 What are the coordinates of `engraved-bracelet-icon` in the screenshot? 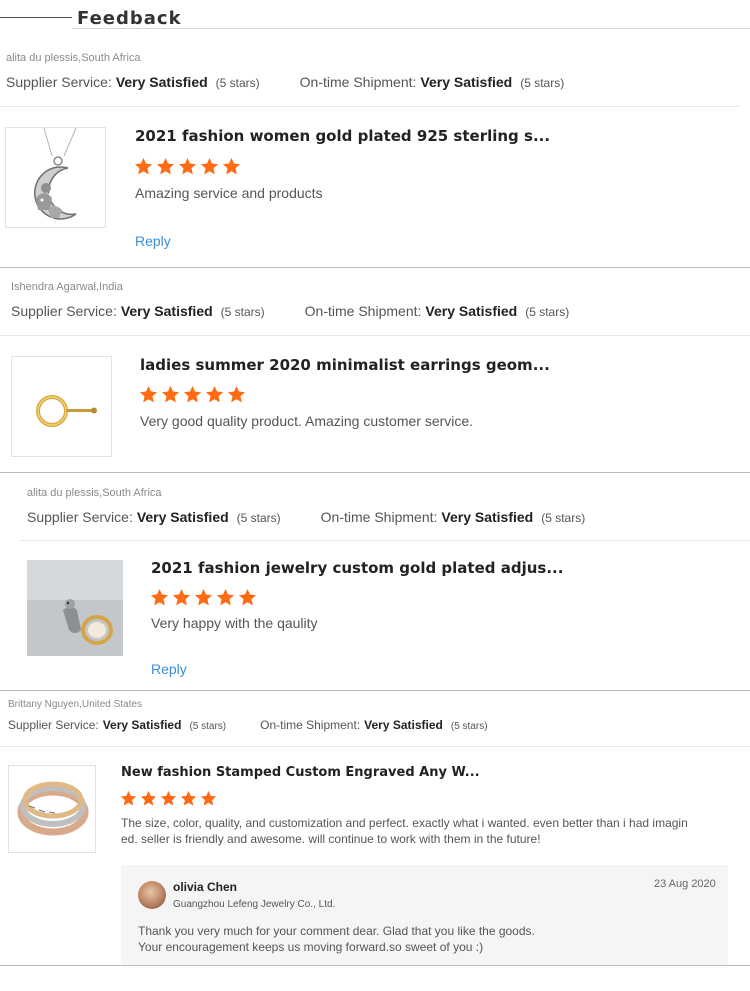 It's located at (53, 808).